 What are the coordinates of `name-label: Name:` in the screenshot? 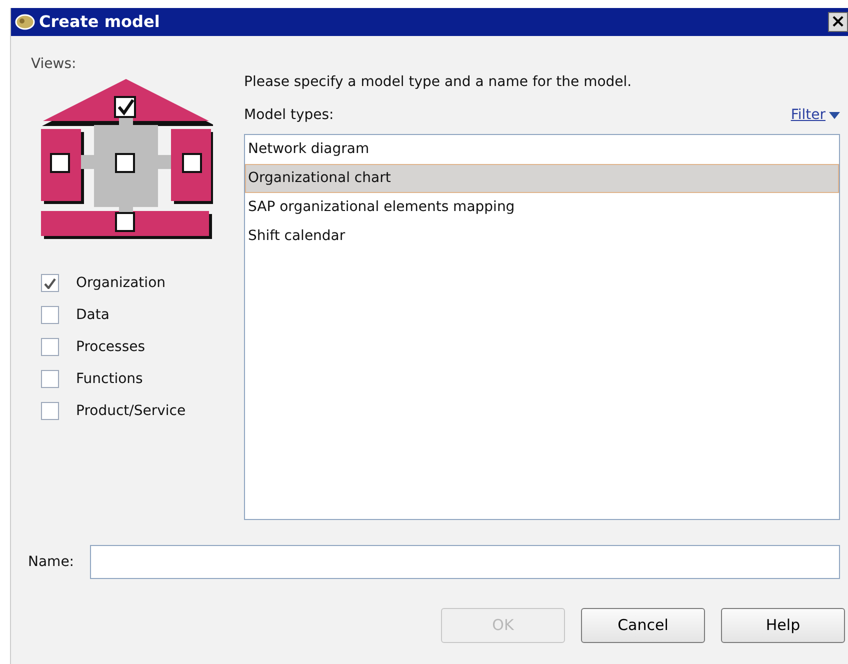 It's located at (51, 562).